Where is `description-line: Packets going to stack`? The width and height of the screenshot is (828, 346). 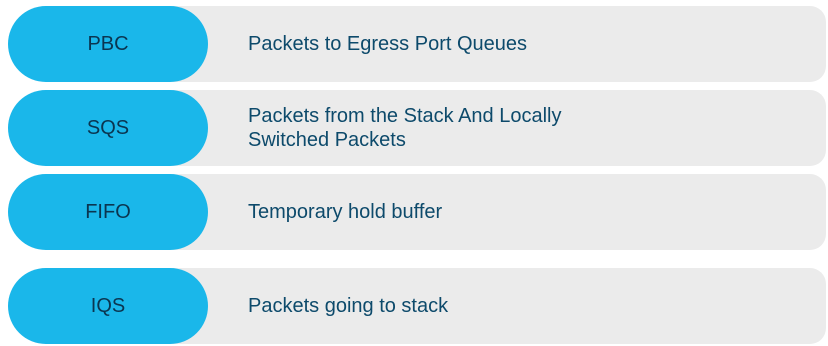 description-line: Packets going to stack is located at coordinates (348, 306).